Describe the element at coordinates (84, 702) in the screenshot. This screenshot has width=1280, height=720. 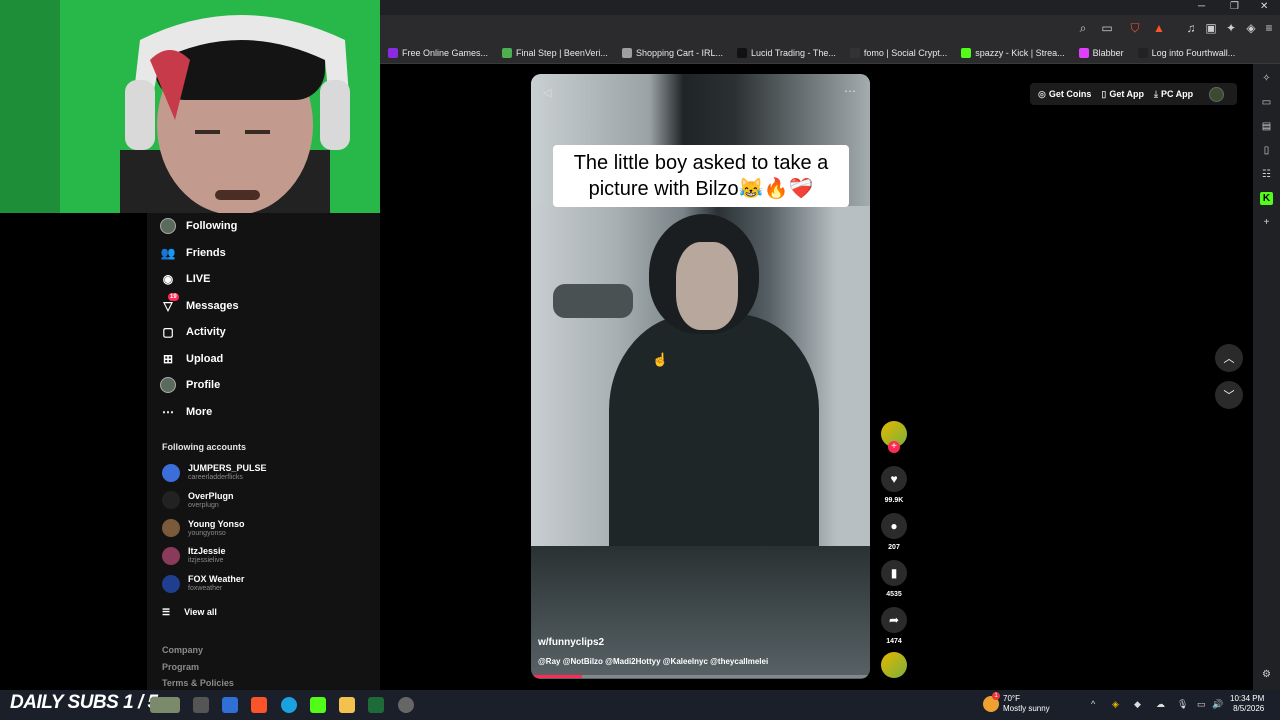
I see `daily-subs-overlay: DAILY SUBS 1 / 5` at that location.